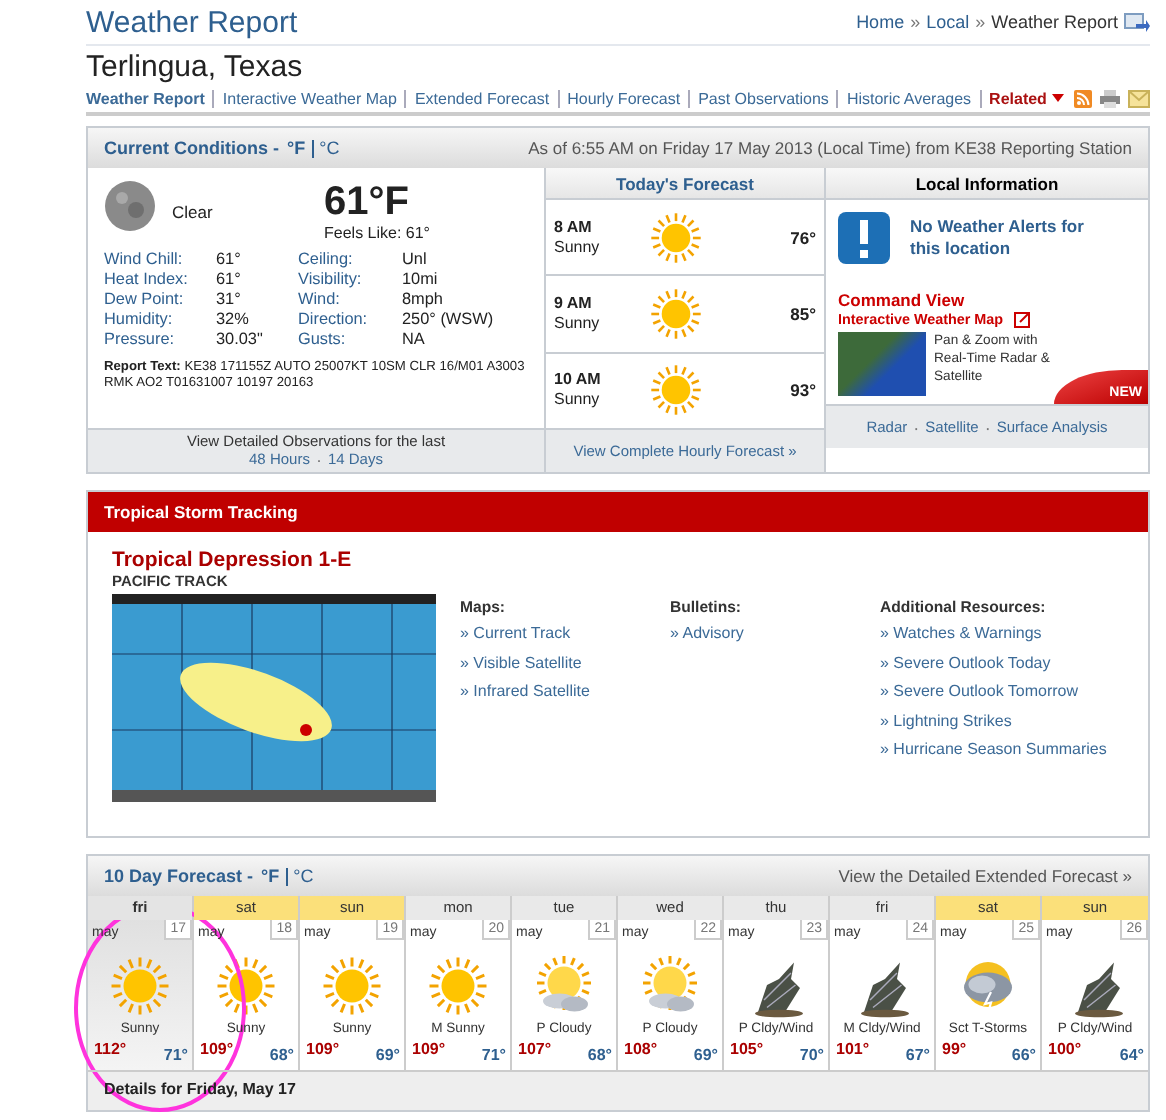  What do you see at coordinates (414, 340) in the screenshot?
I see `stat-value: NA` at bounding box center [414, 340].